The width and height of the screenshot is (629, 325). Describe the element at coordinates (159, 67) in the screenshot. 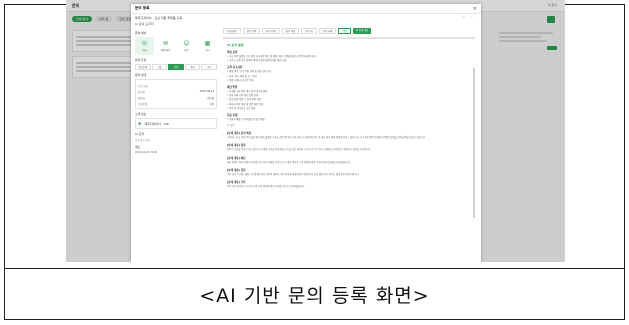

I see `category-option: 기술` at that location.